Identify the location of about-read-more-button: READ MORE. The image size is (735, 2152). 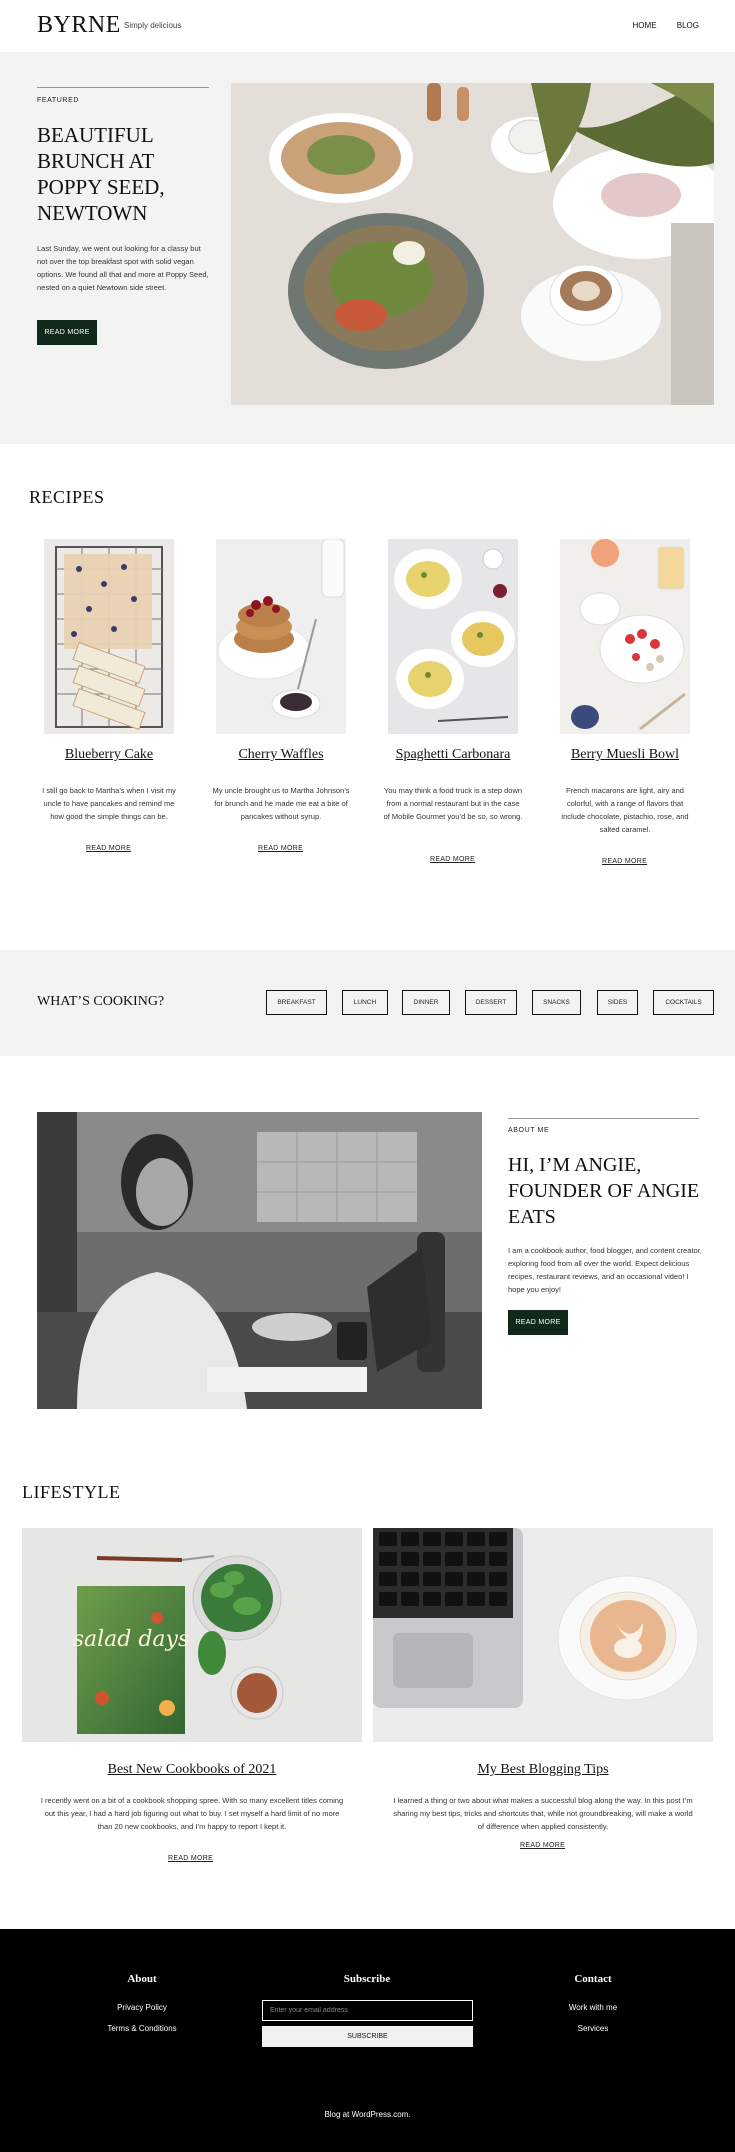
(538, 1322).